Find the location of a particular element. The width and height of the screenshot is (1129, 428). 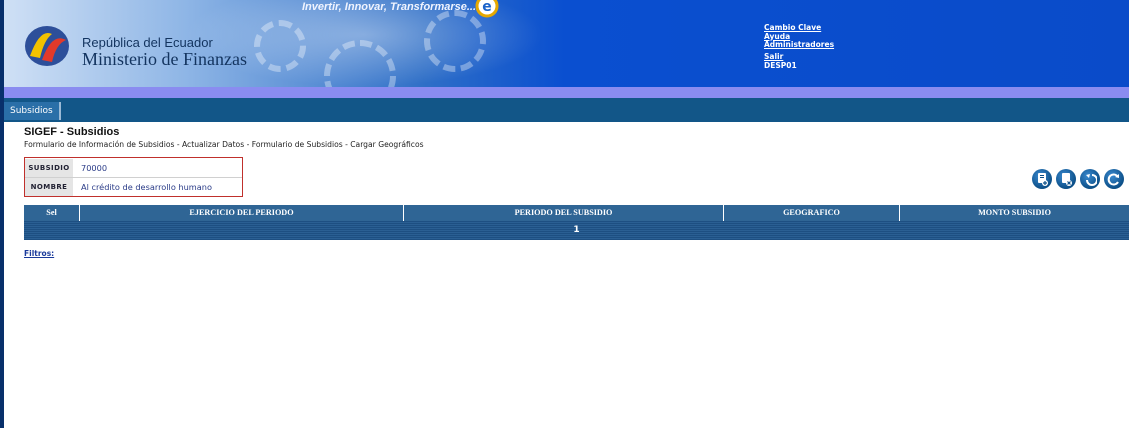

column-geografico: GEOGRAFICO is located at coordinates (812, 213).